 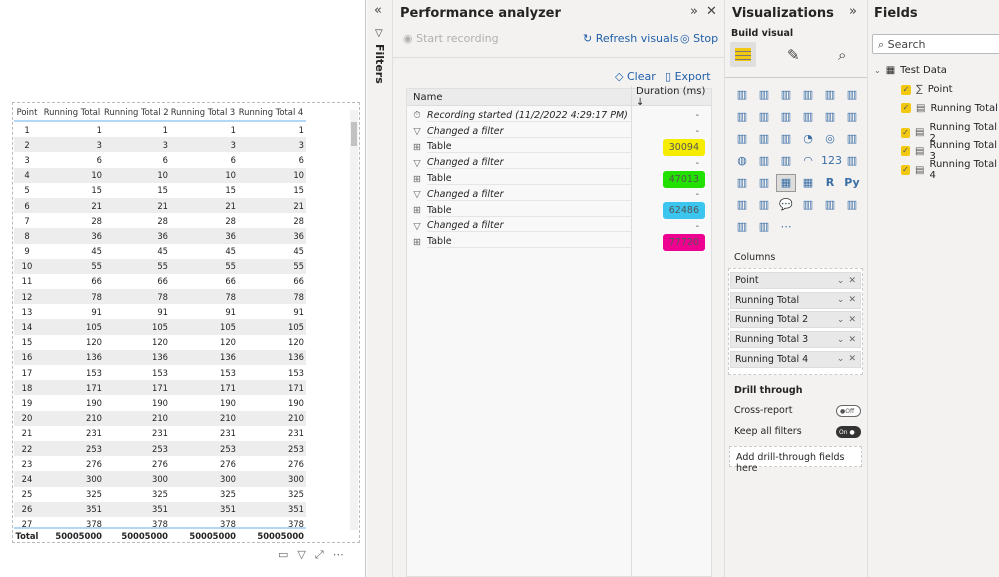 What do you see at coordinates (764, 227) in the screenshot?
I see `power-automate-icon: ▥` at bounding box center [764, 227].